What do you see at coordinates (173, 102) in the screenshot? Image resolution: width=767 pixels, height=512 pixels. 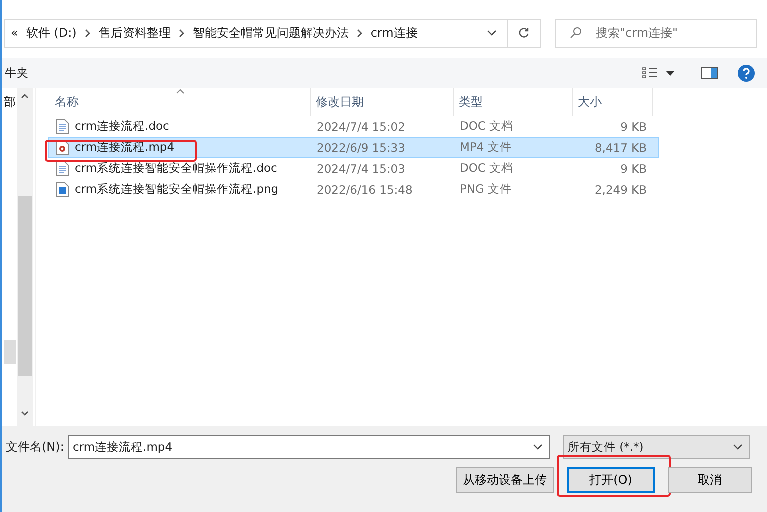 I see `column-header: 名称` at bounding box center [173, 102].